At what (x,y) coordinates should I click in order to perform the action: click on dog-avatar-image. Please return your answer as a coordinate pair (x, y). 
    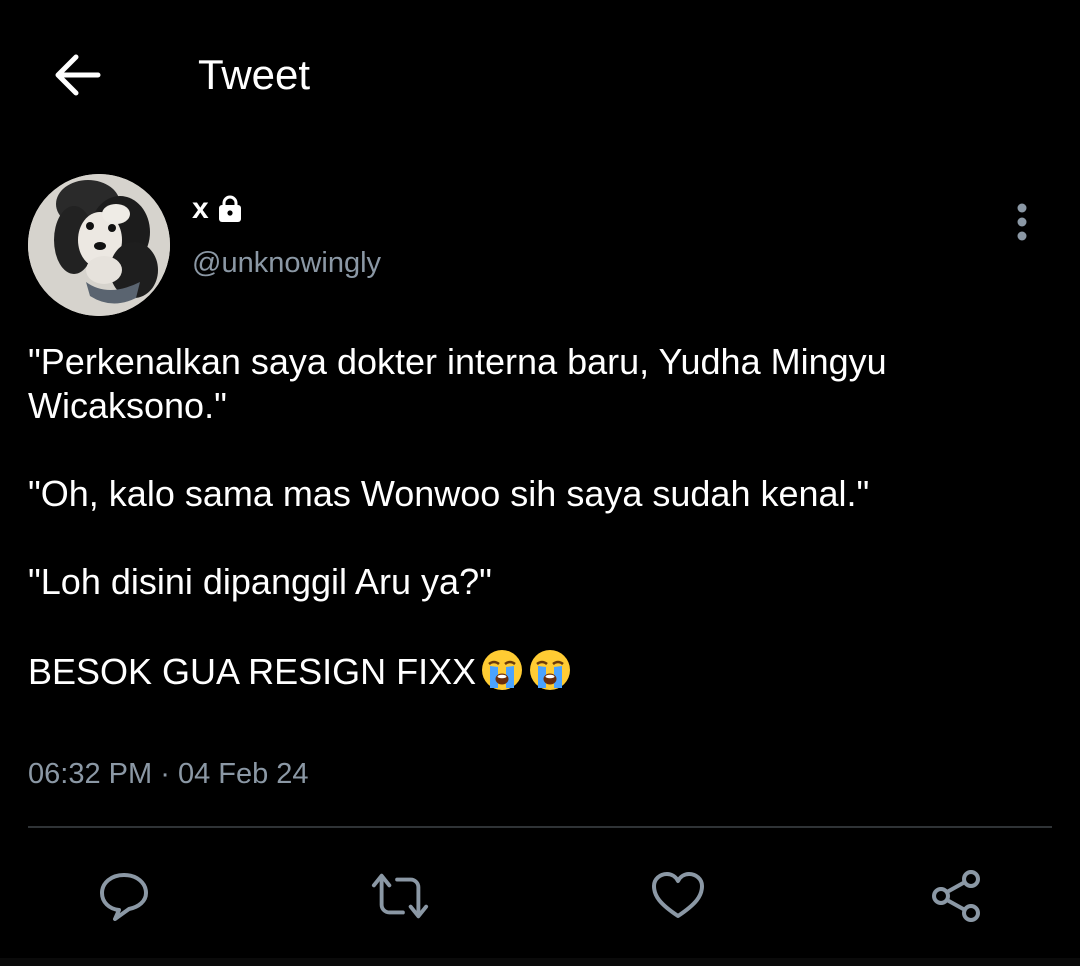
    Looking at the image, I should click on (99, 245).